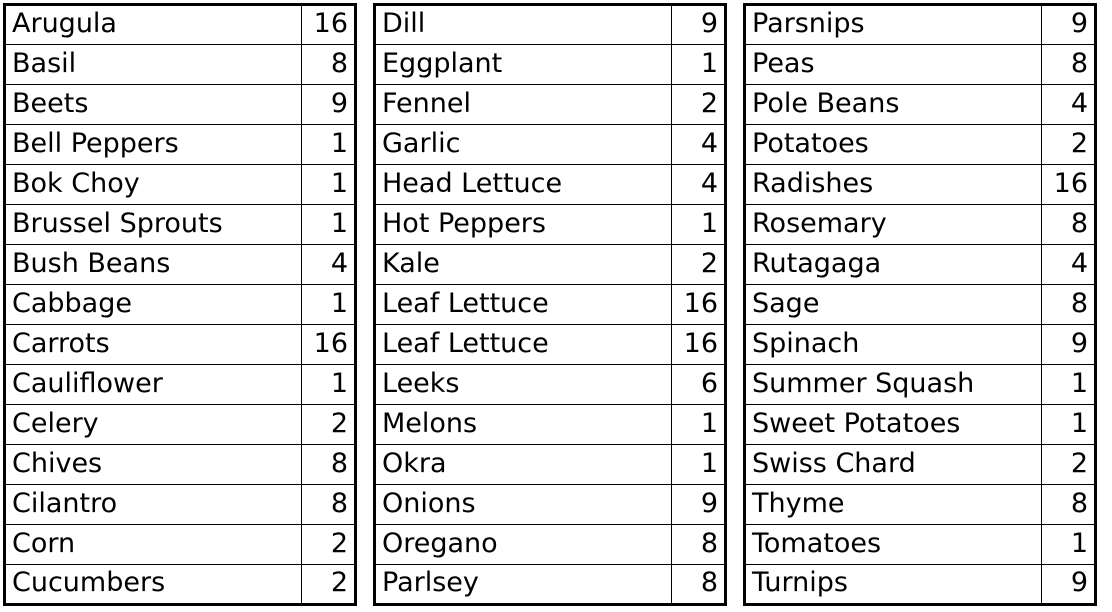 The image size is (1112, 612). I want to click on table-row: Sage 8, so click(920, 304).